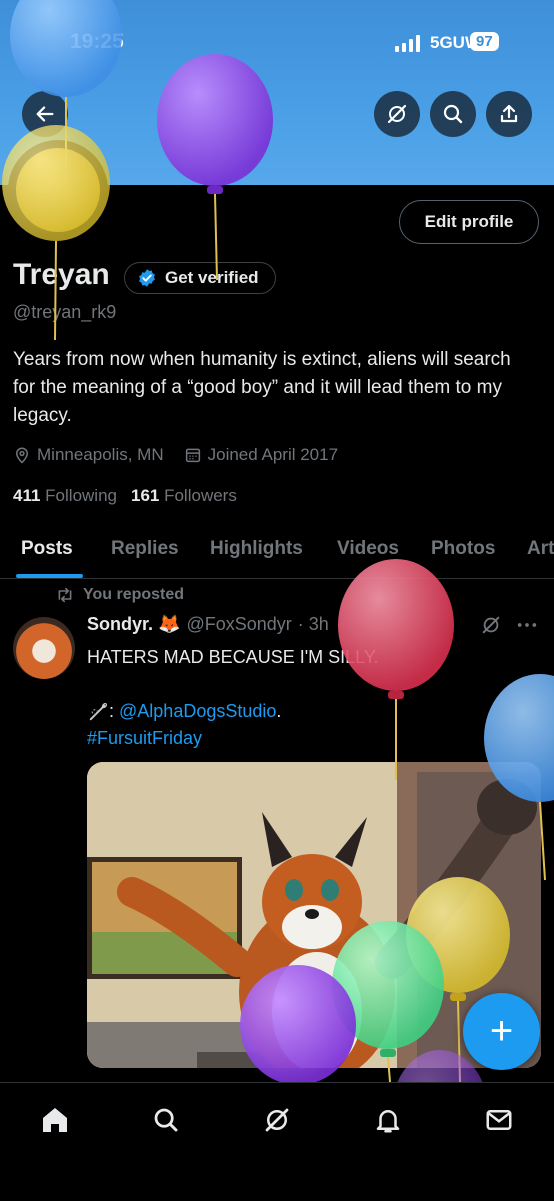  What do you see at coordinates (47, 549) in the screenshot?
I see `tab-posts: Posts` at bounding box center [47, 549].